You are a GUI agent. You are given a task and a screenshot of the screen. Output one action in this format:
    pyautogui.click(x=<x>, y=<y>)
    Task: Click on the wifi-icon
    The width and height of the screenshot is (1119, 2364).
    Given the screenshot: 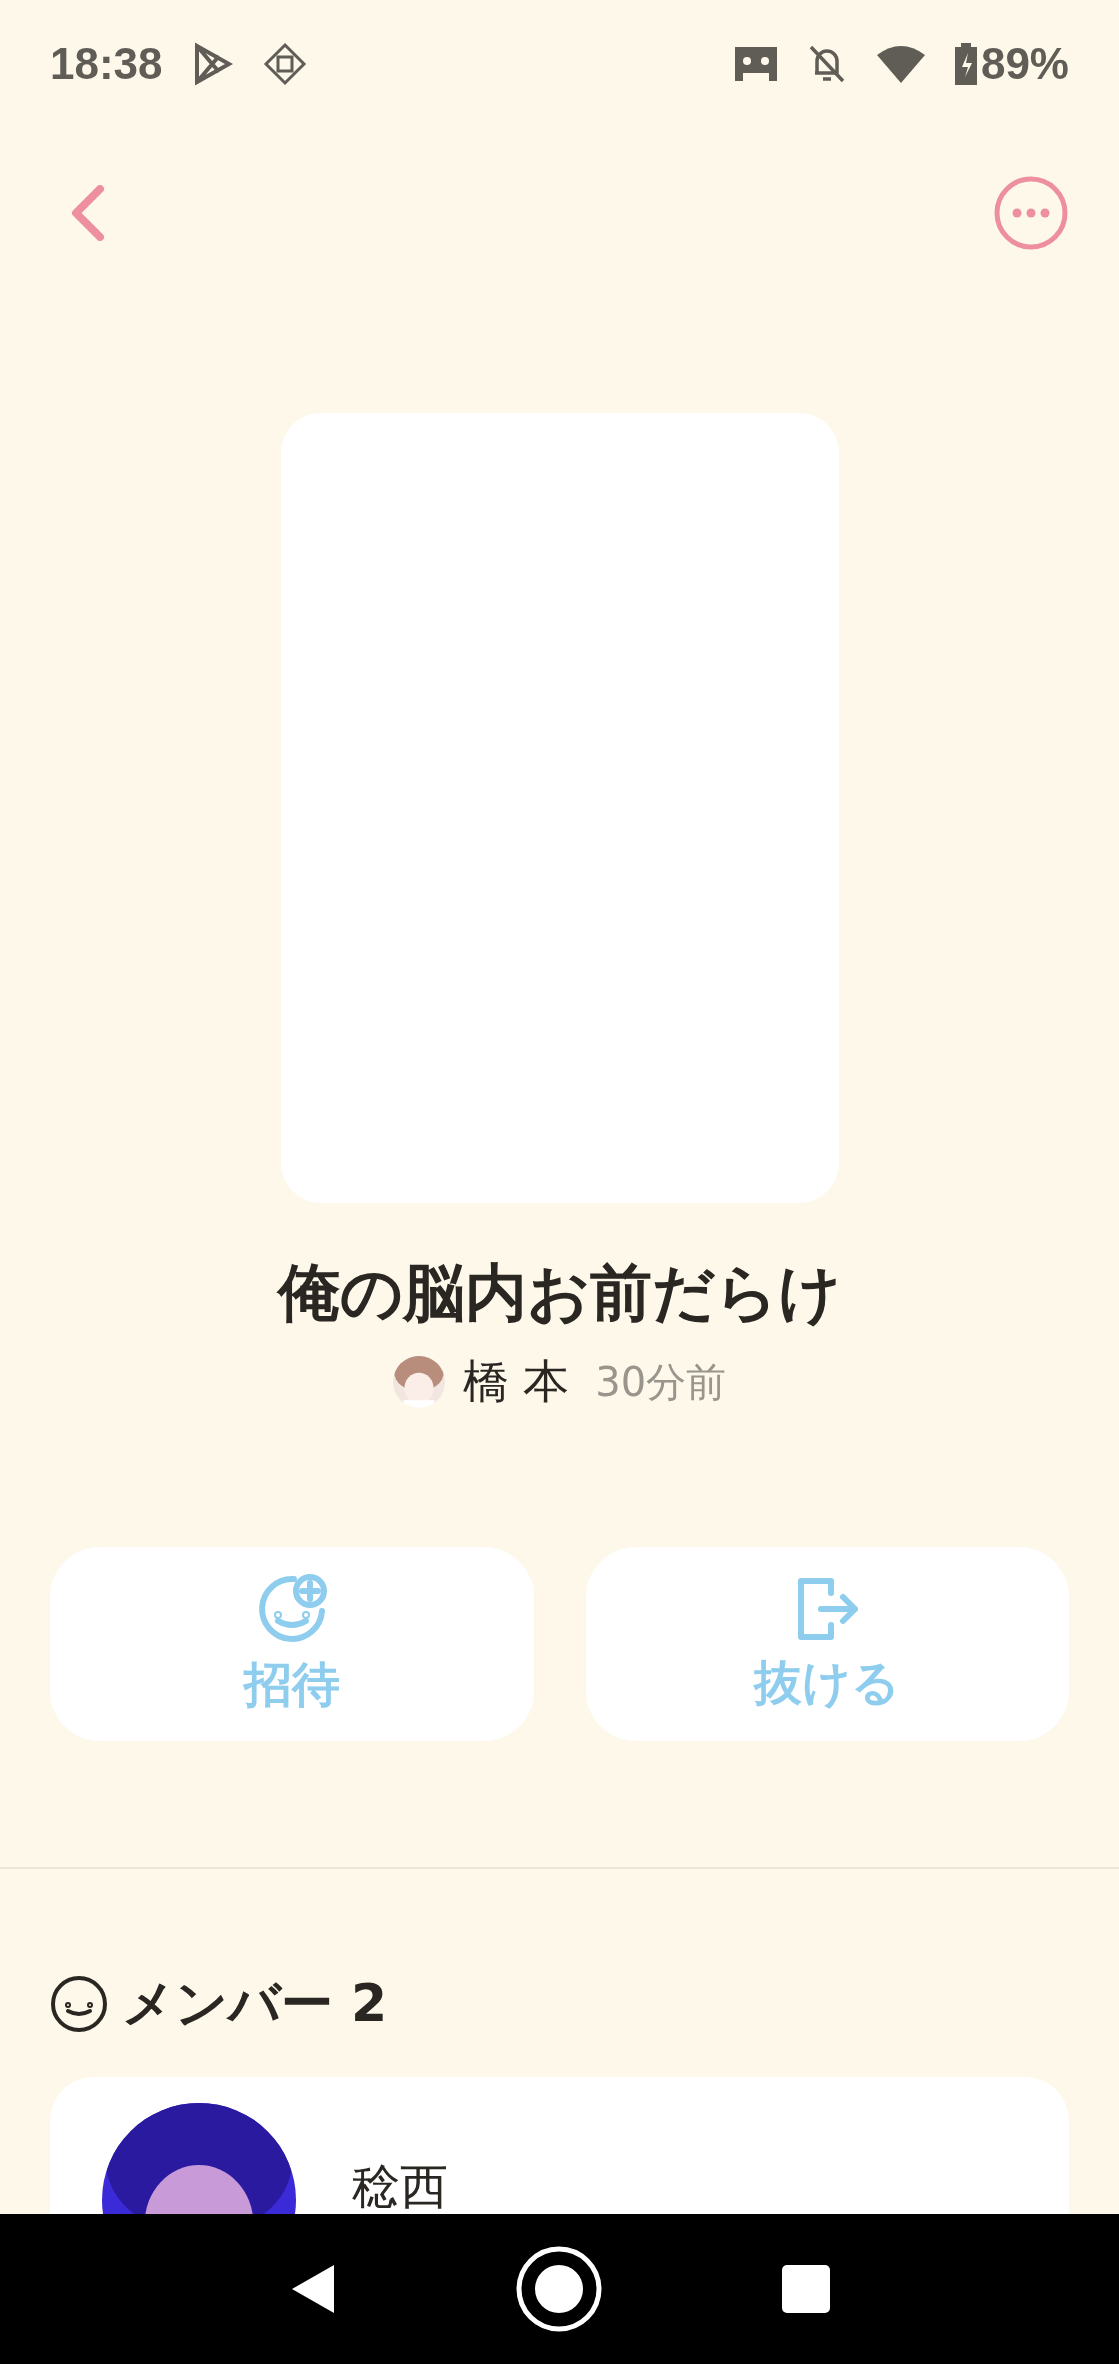 What is the action you would take?
    pyautogui.click(x=900, y=64)
    